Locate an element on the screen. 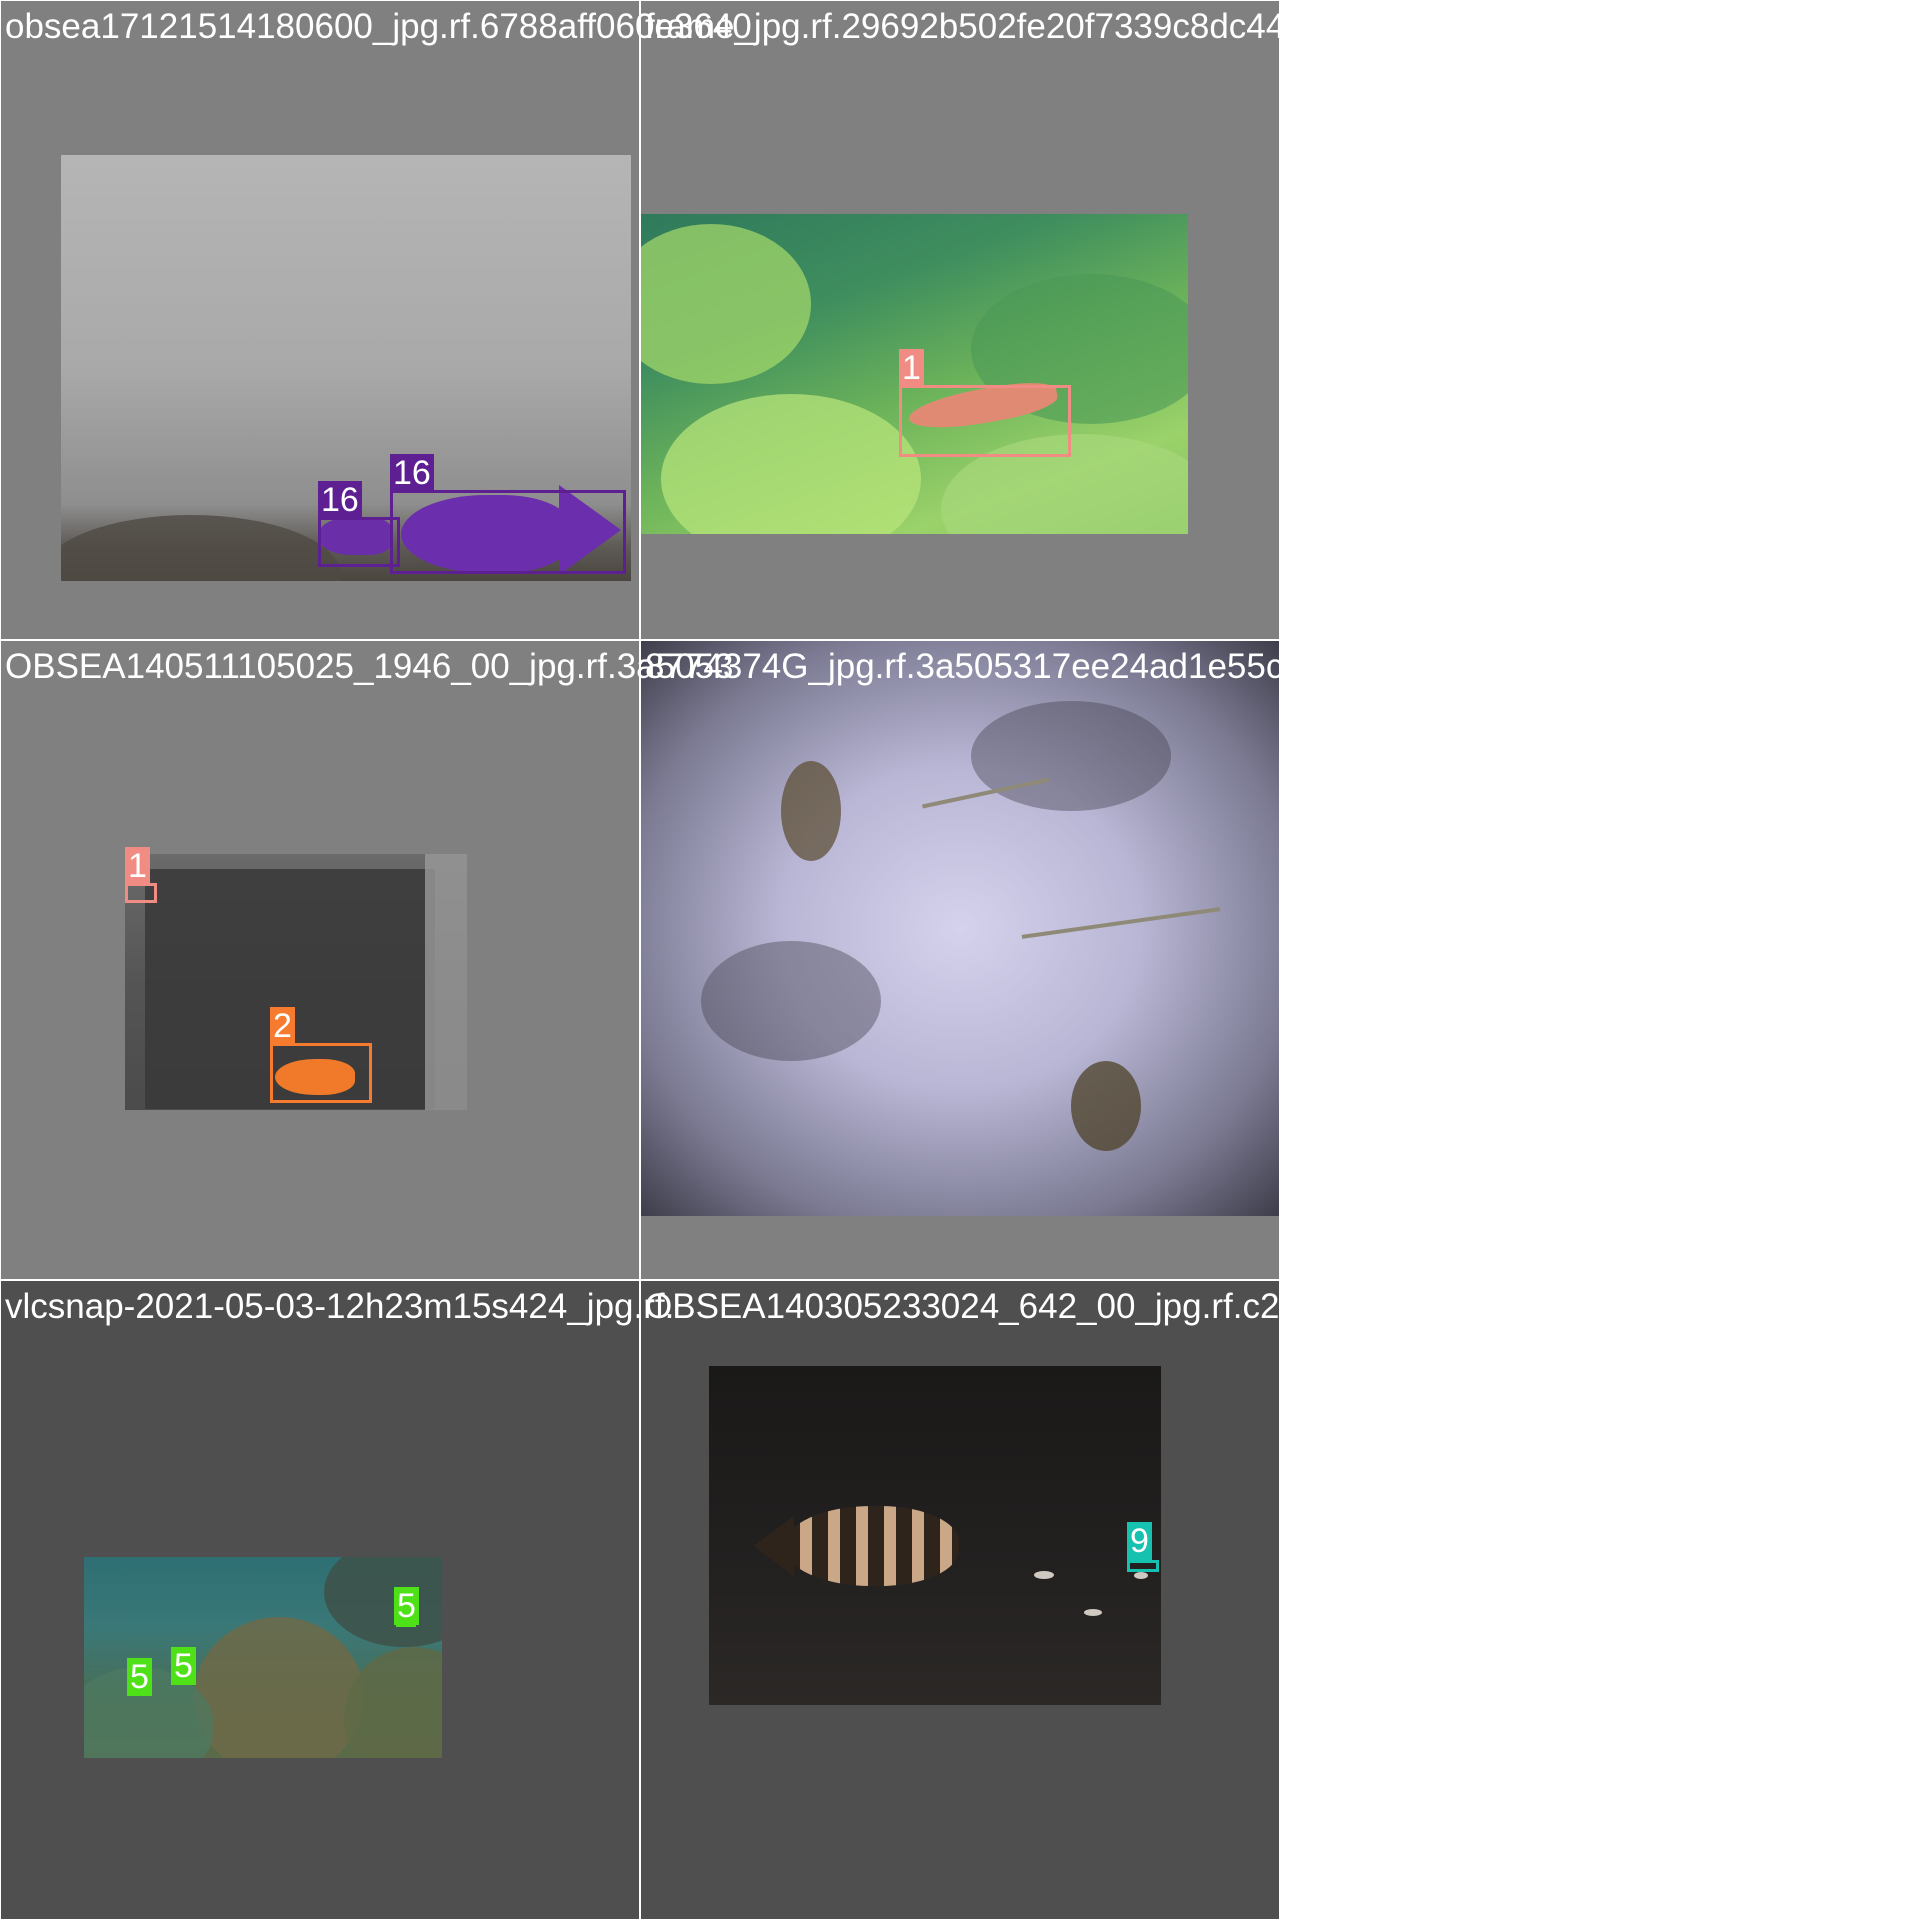 This screenshot has width=1920, height=1920. label-class-2: 2 is located at coordinates (282, 1026).